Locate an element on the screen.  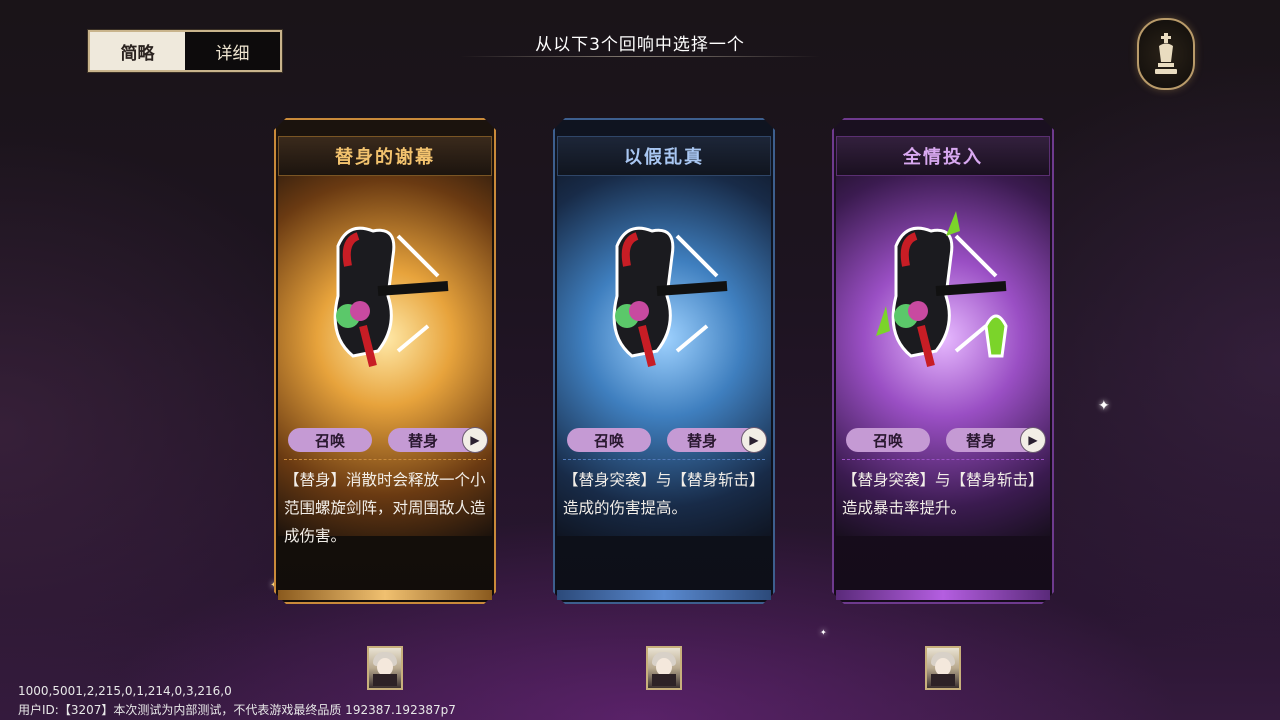
chess-king-icon is located at coordinates (1166, 53).